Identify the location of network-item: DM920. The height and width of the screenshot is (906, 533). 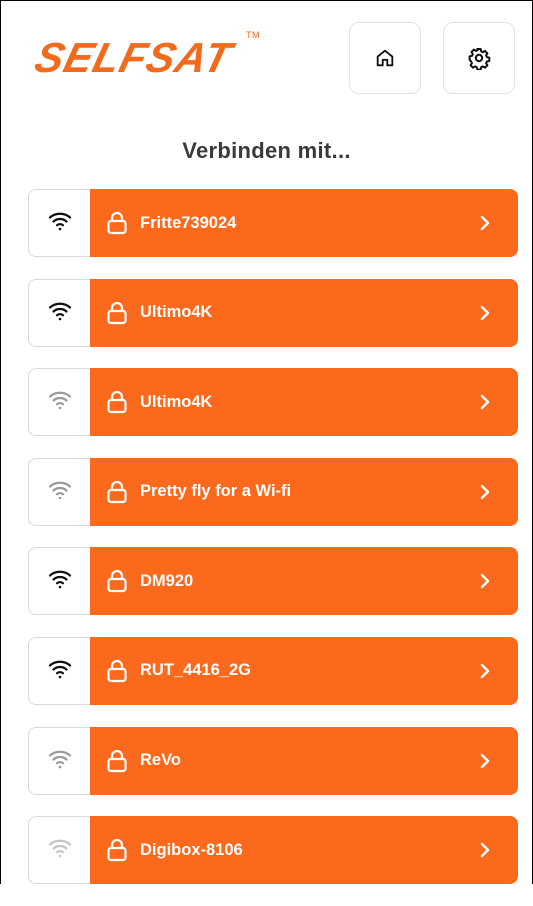
(273, 581).